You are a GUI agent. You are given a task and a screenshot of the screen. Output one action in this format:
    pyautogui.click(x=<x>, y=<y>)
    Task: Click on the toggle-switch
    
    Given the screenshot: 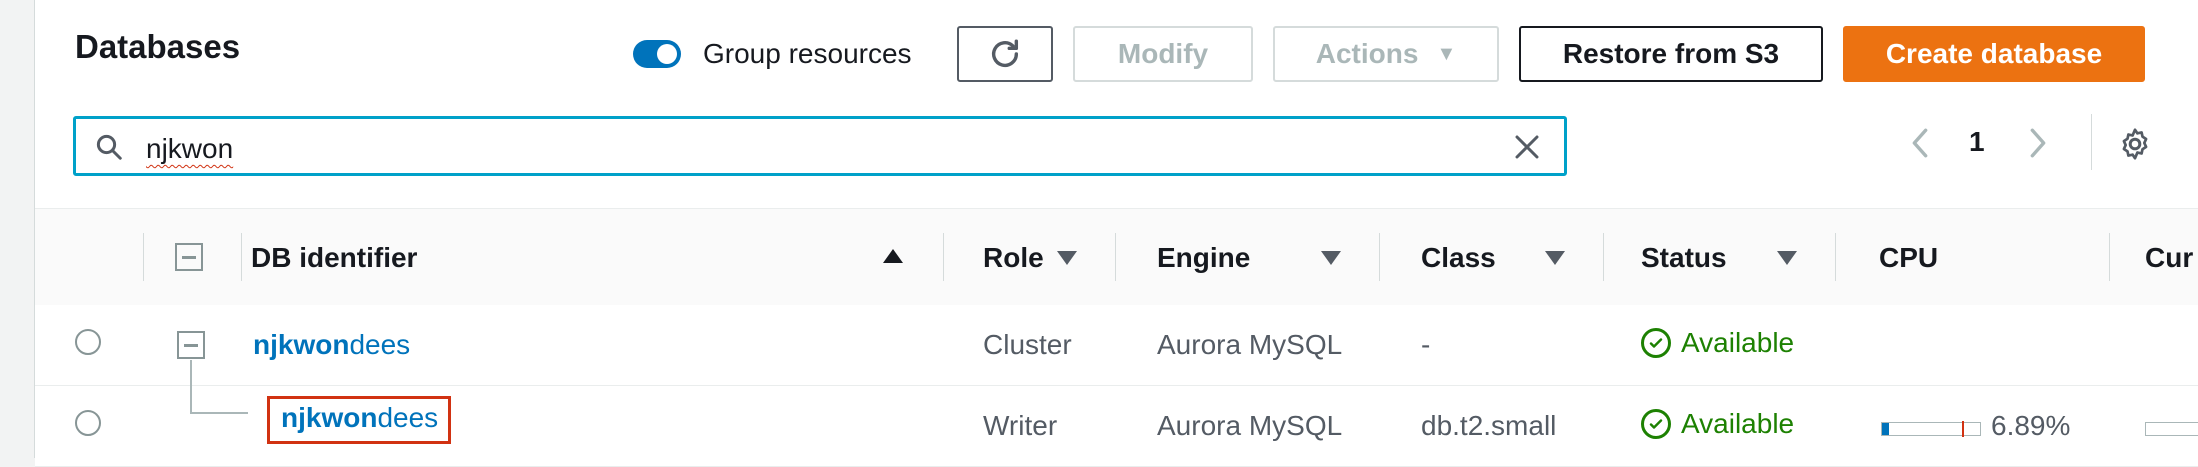 What is the action you would take?
    pyautogui.click(x=657, y=54)
    